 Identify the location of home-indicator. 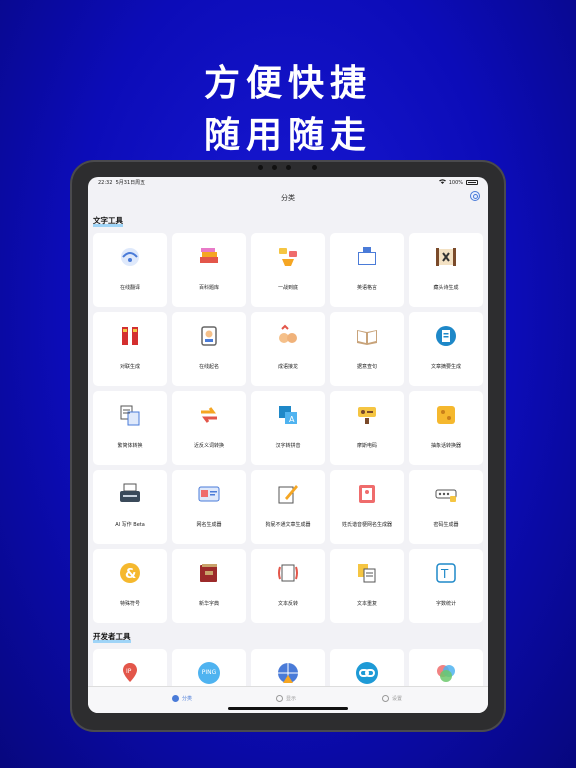
(288, 708).